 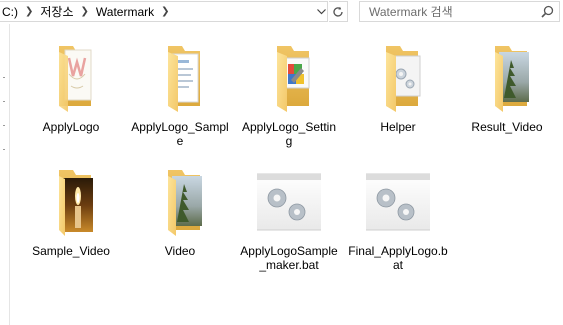 I want to click on folder-item-helper: Helper, so click(x=398, y=89).